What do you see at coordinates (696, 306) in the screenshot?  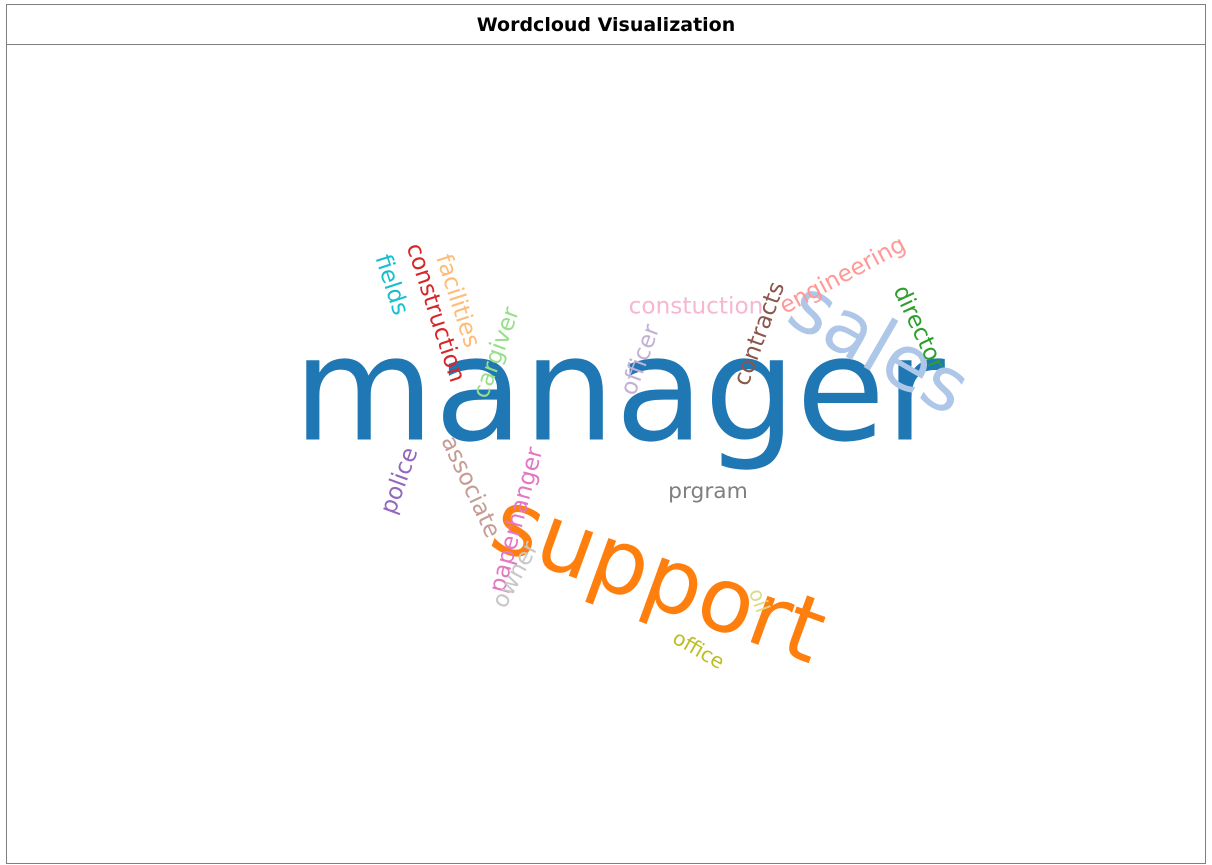 I see `word-constuction: constuction` at bounding box center [696, 306].